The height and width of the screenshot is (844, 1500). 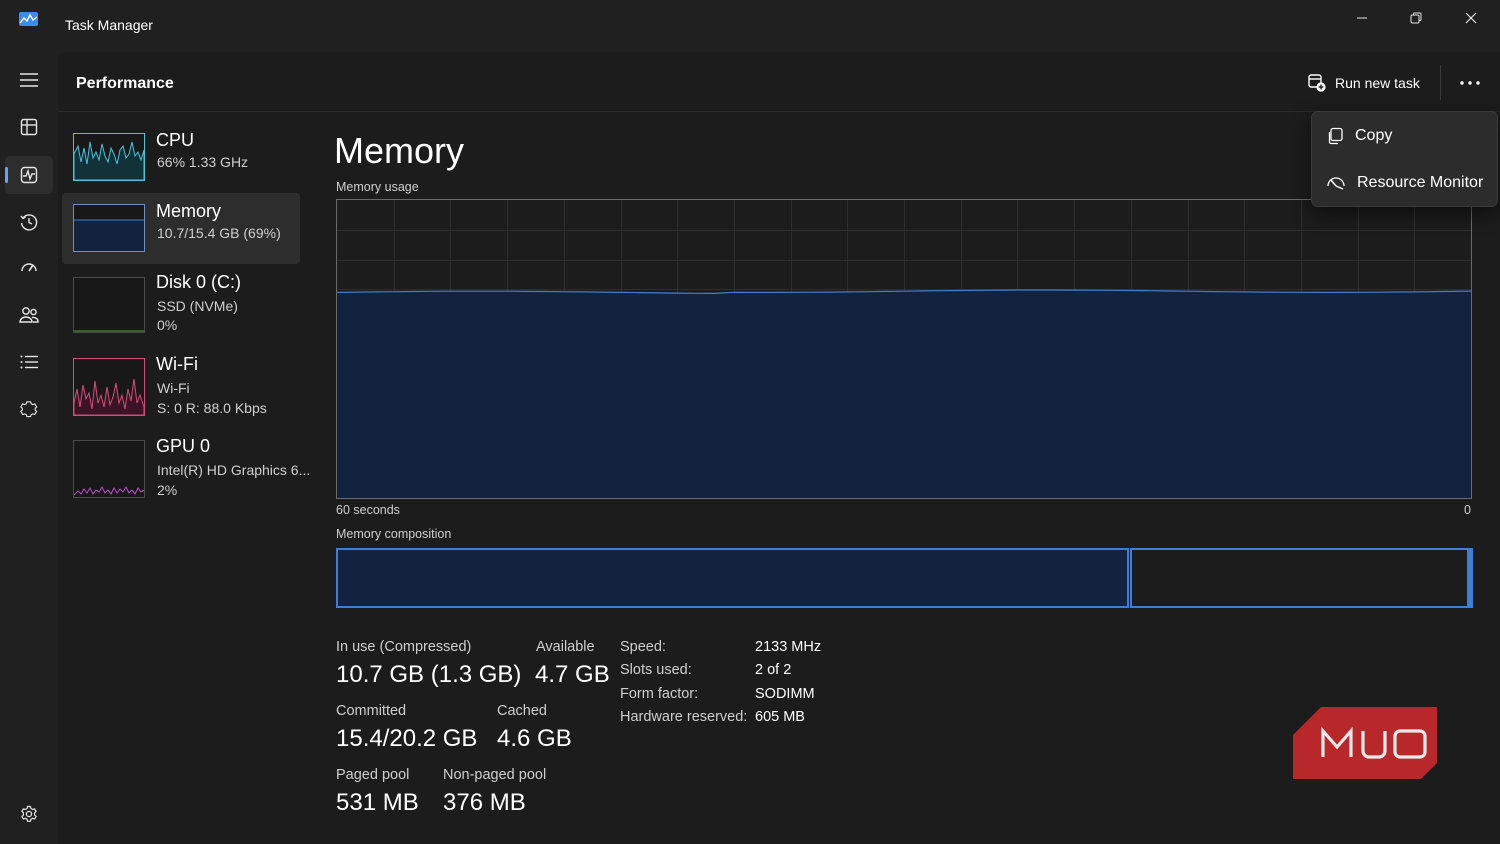 I want to click on device-memory: Memory 10.7/15.4 GB (69%), so click(x=181, y=228).